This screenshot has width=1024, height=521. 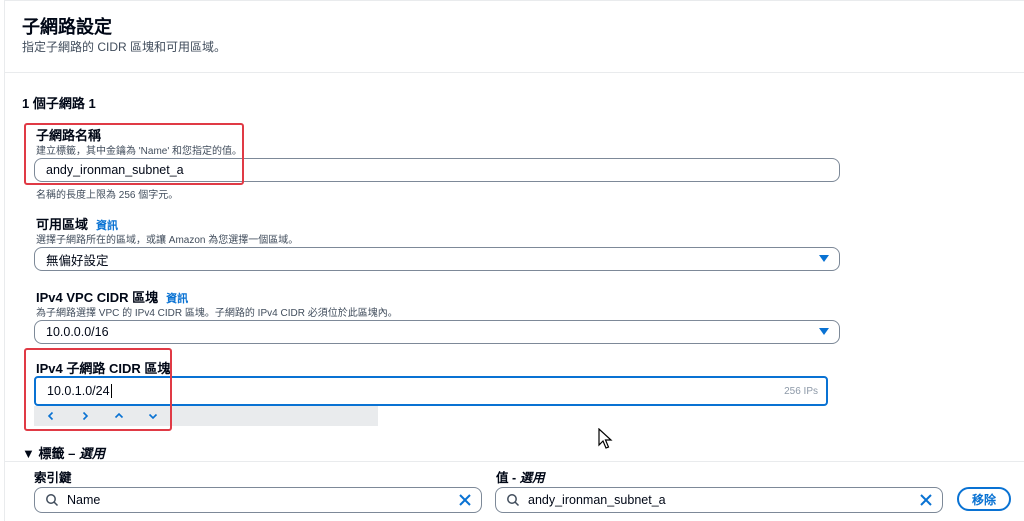 I want to click on tag-value-label-text: 值 -, so click(x=508, y=478).